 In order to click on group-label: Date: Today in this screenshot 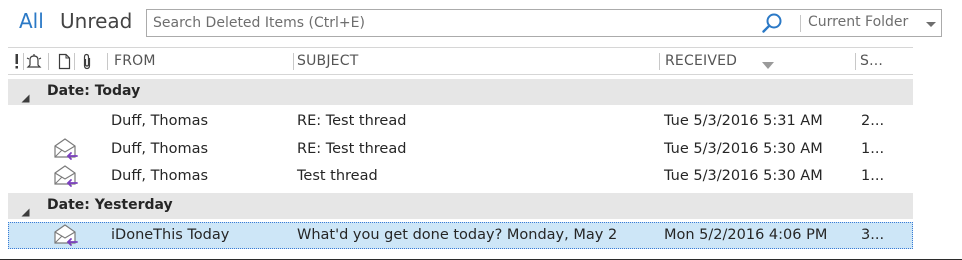, I will do `click(94, 91)`.